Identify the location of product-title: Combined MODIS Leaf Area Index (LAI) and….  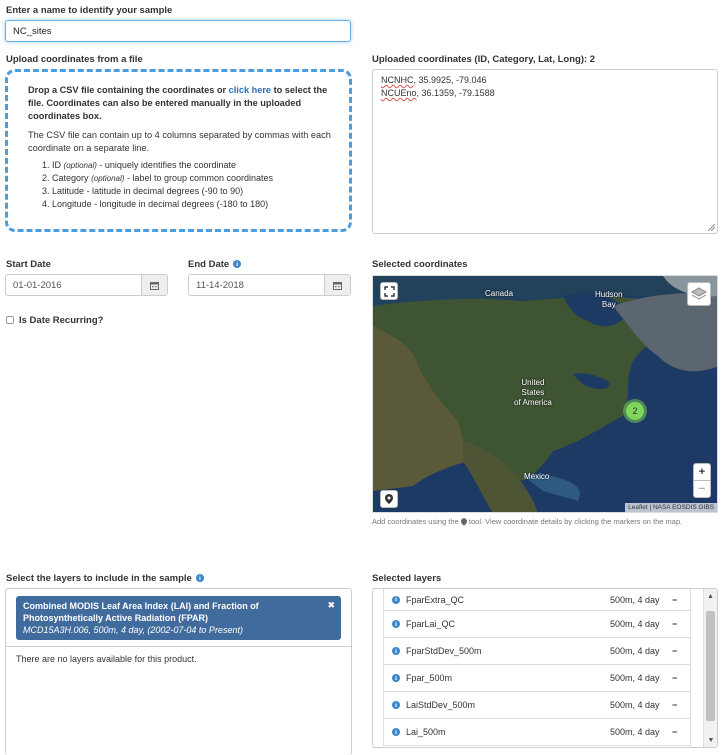
(141, 612).